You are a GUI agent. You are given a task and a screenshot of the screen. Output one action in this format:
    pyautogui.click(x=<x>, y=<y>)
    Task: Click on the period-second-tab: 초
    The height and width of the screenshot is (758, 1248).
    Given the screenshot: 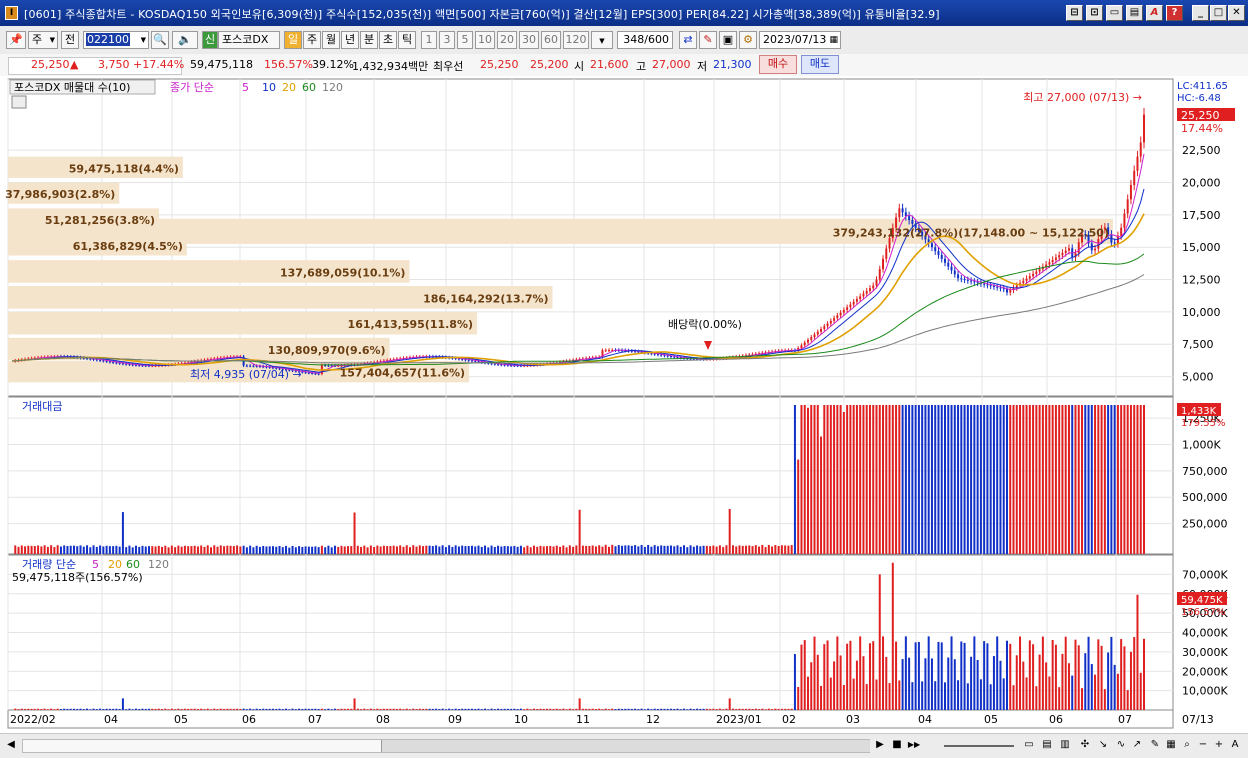 What is the action you would take?
    pyautogui.click(x=388, y=40)
    